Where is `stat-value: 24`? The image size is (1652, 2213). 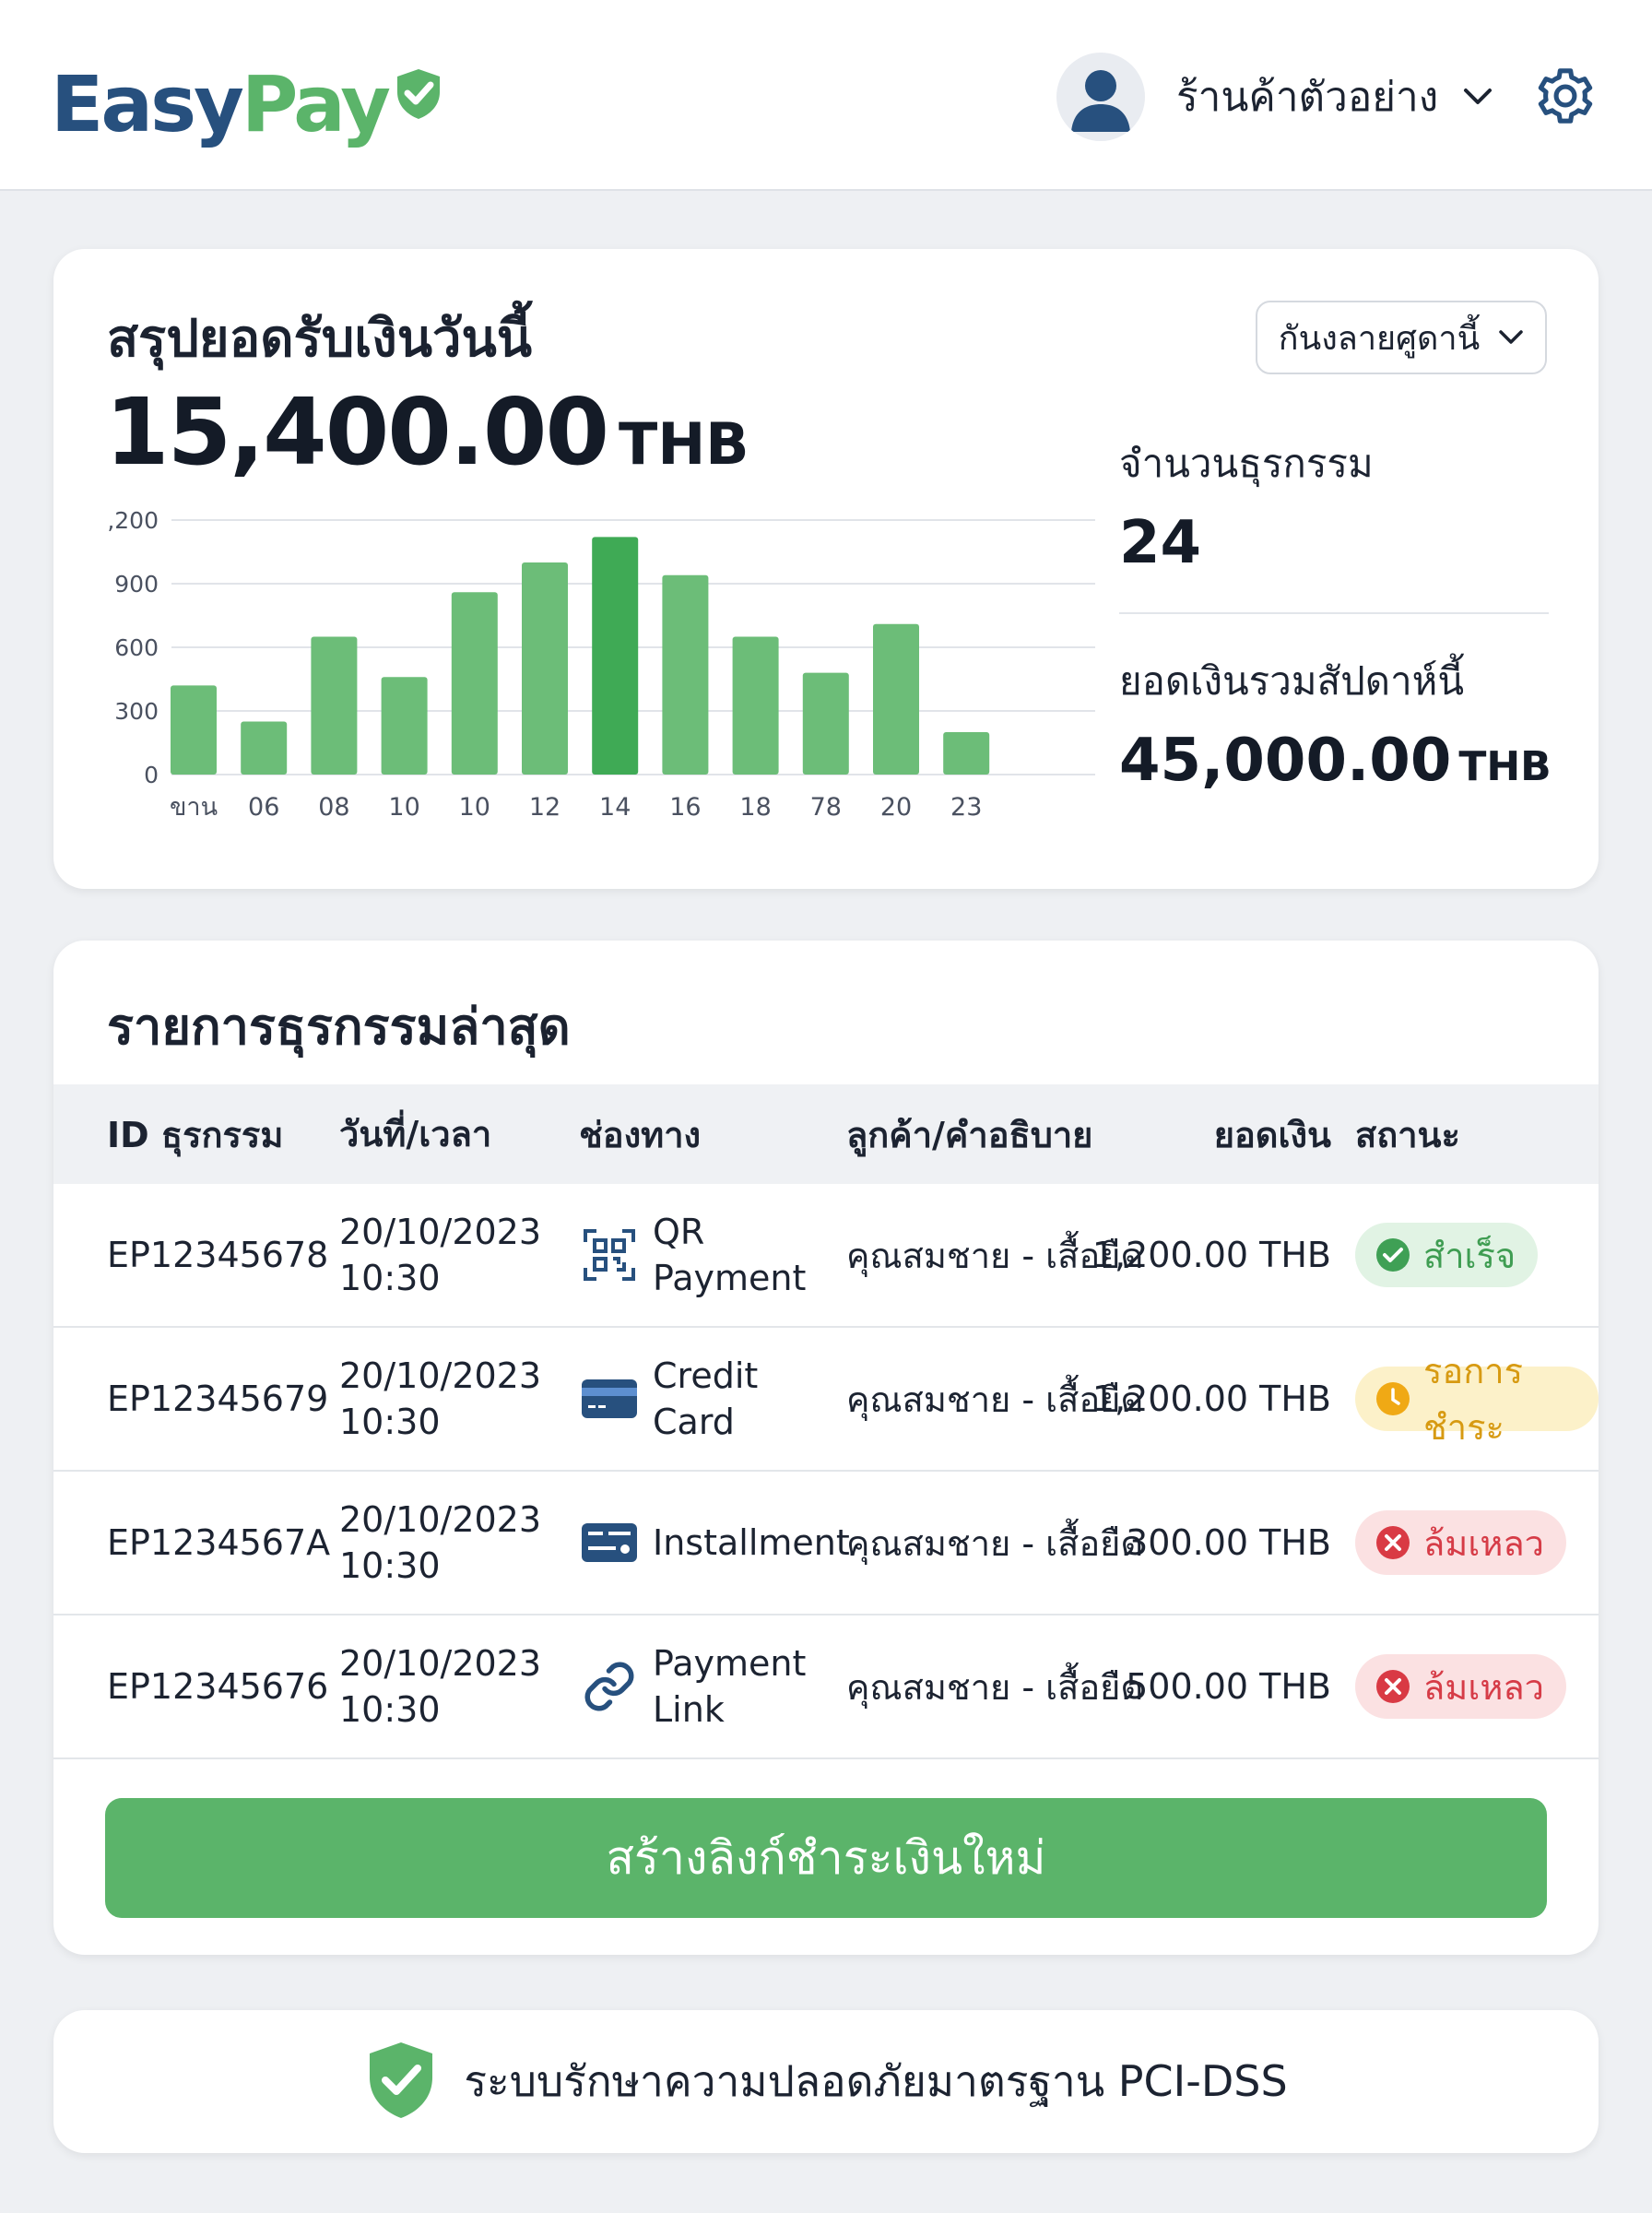 stat-value: 24 is located at coordinates (1334, 543).